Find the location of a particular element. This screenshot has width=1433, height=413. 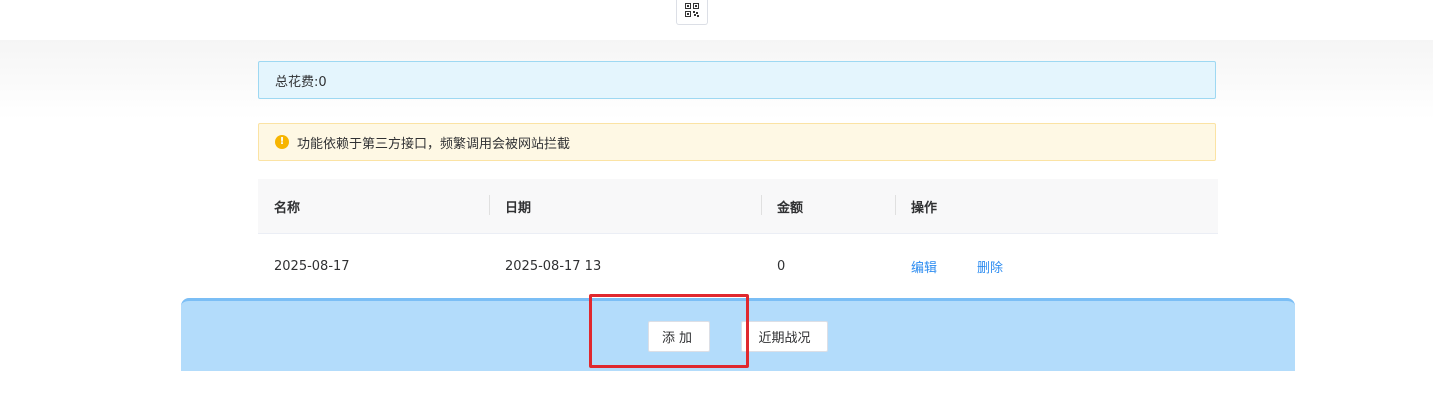

column-header-date: 日期 is located at coordinates (625, 205).